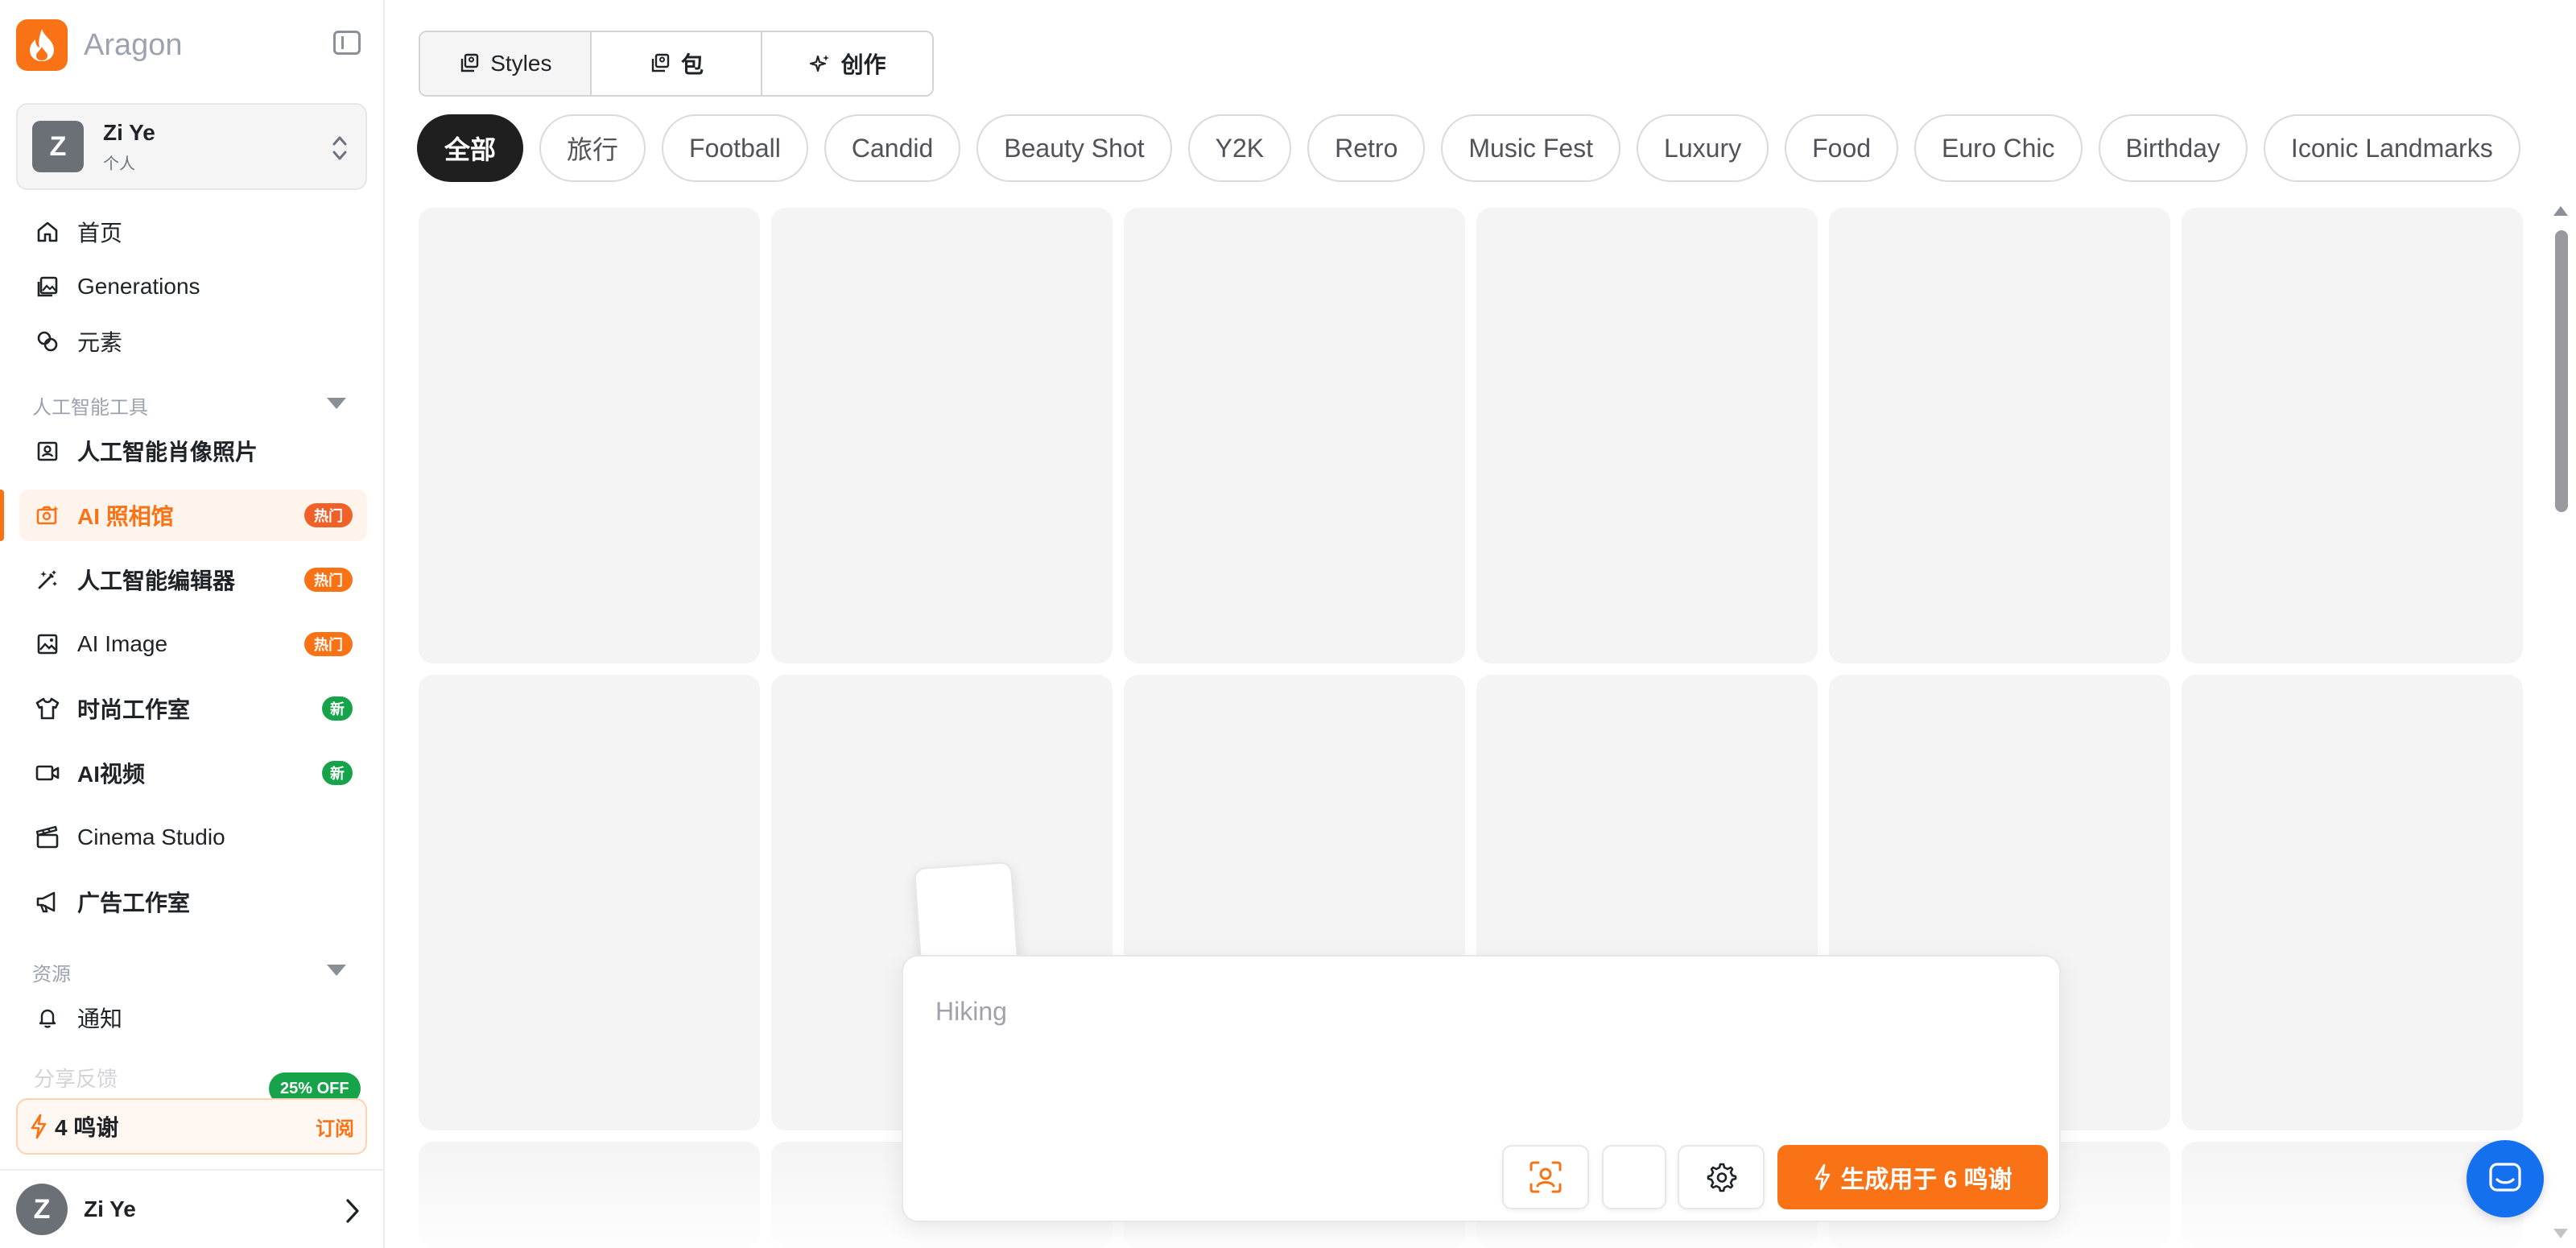  I want to click on category-chip: Euro Chic, so click(1998, 148).